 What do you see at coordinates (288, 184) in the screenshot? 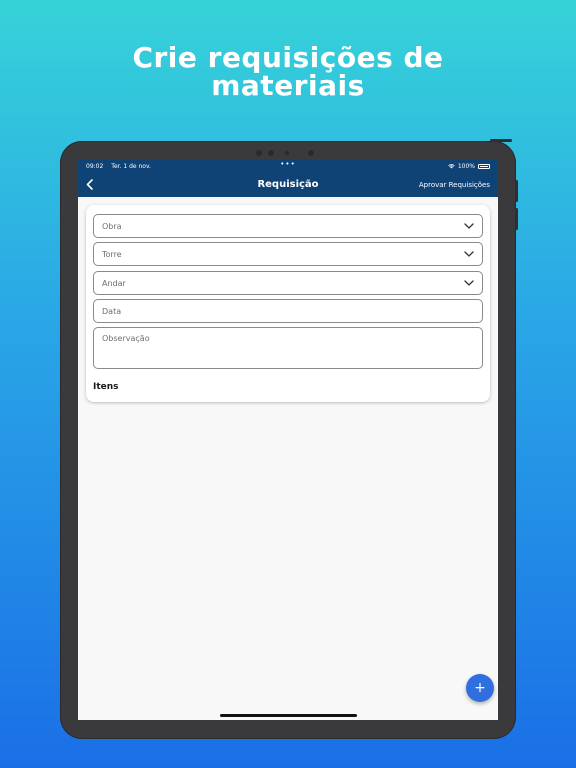
I see `navigation-bar: Requisição Aprovar Requisições` at bounding box center [288, 184].